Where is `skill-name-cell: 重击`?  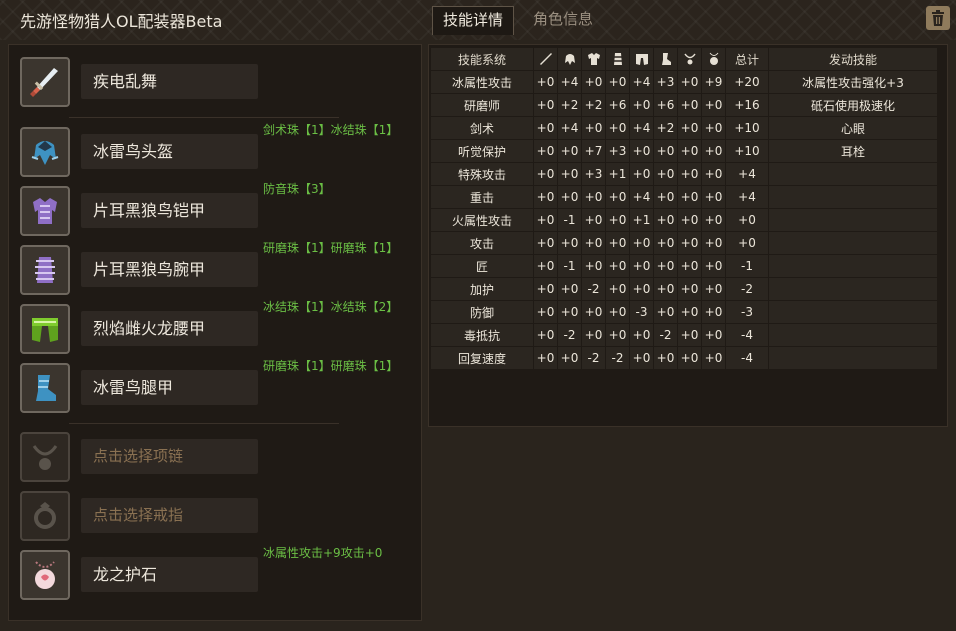 skill-name-cell: 重击 is located at coordinates (482, 197).